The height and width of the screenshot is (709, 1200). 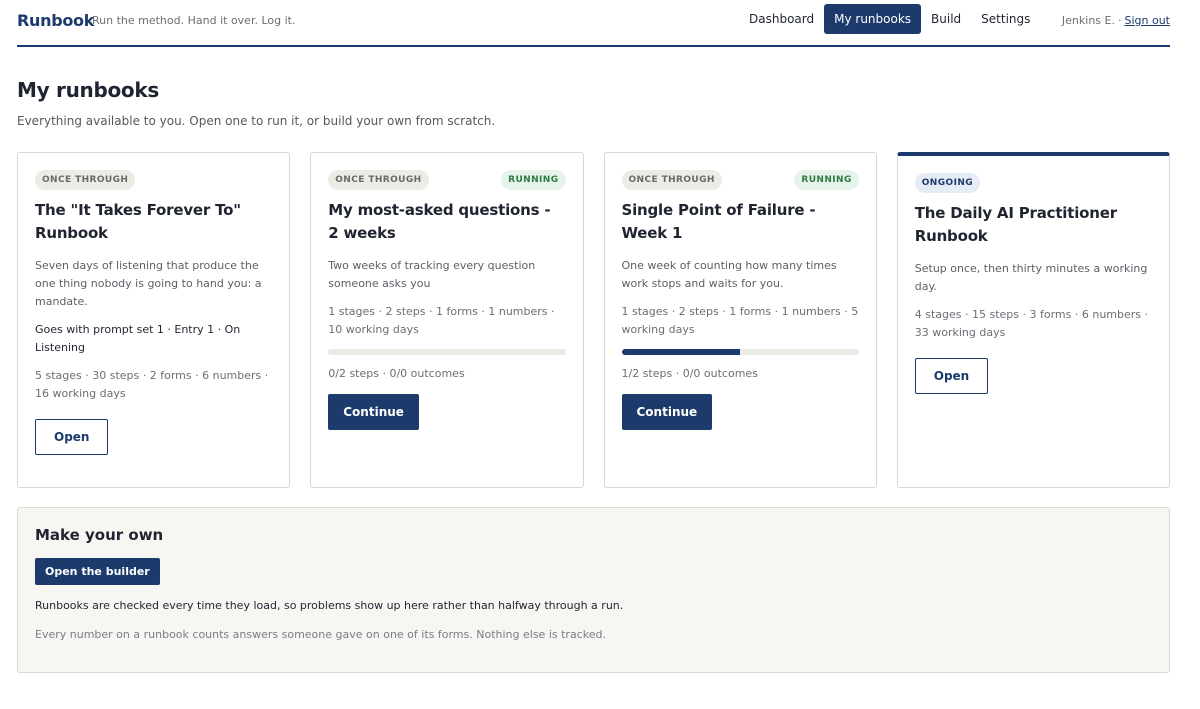 I want to click on user-area: Jenkins E. · Sign out, so click(x=1116, y=20).